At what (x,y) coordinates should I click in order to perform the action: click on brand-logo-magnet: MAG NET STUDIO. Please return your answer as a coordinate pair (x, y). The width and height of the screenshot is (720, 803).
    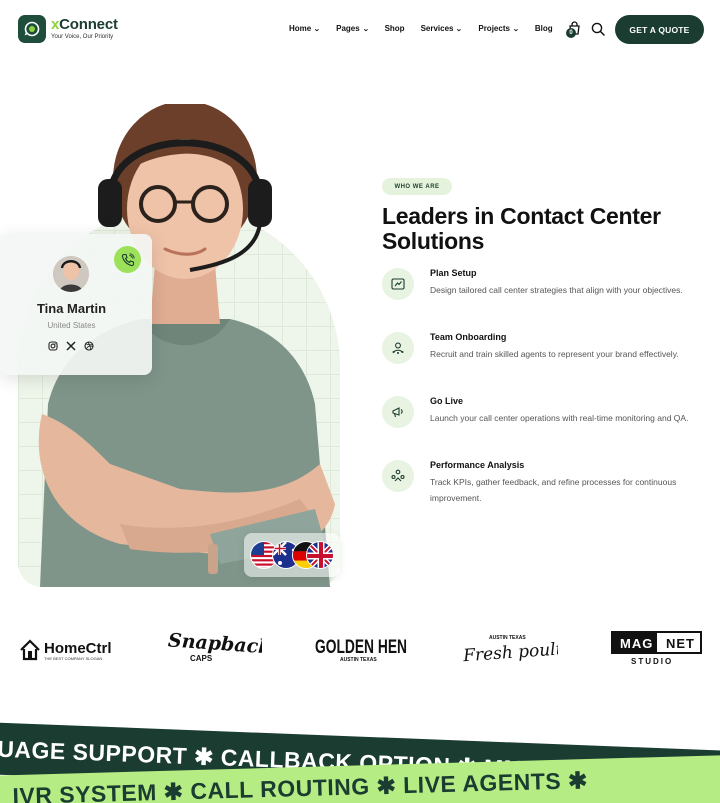
    Looking at the image, I should click on (657, 651).